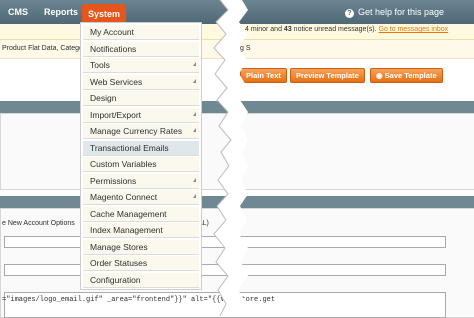  Describe the element at coordinates (327, 75) in the screenshot. I see `preview-template-button: Preview Template` at that location.